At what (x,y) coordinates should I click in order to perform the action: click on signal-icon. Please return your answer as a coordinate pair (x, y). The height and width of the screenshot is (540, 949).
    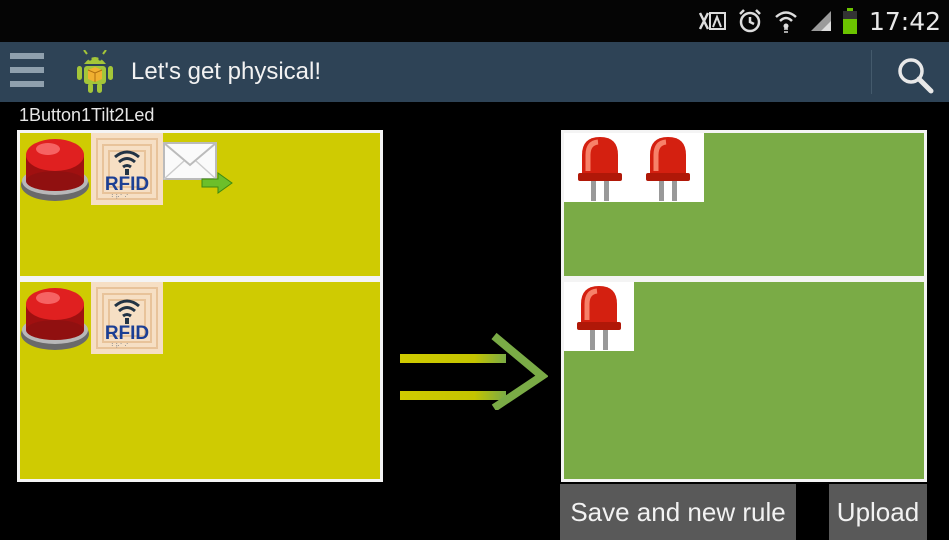
    Looking at the image, I should click on (821, 21).